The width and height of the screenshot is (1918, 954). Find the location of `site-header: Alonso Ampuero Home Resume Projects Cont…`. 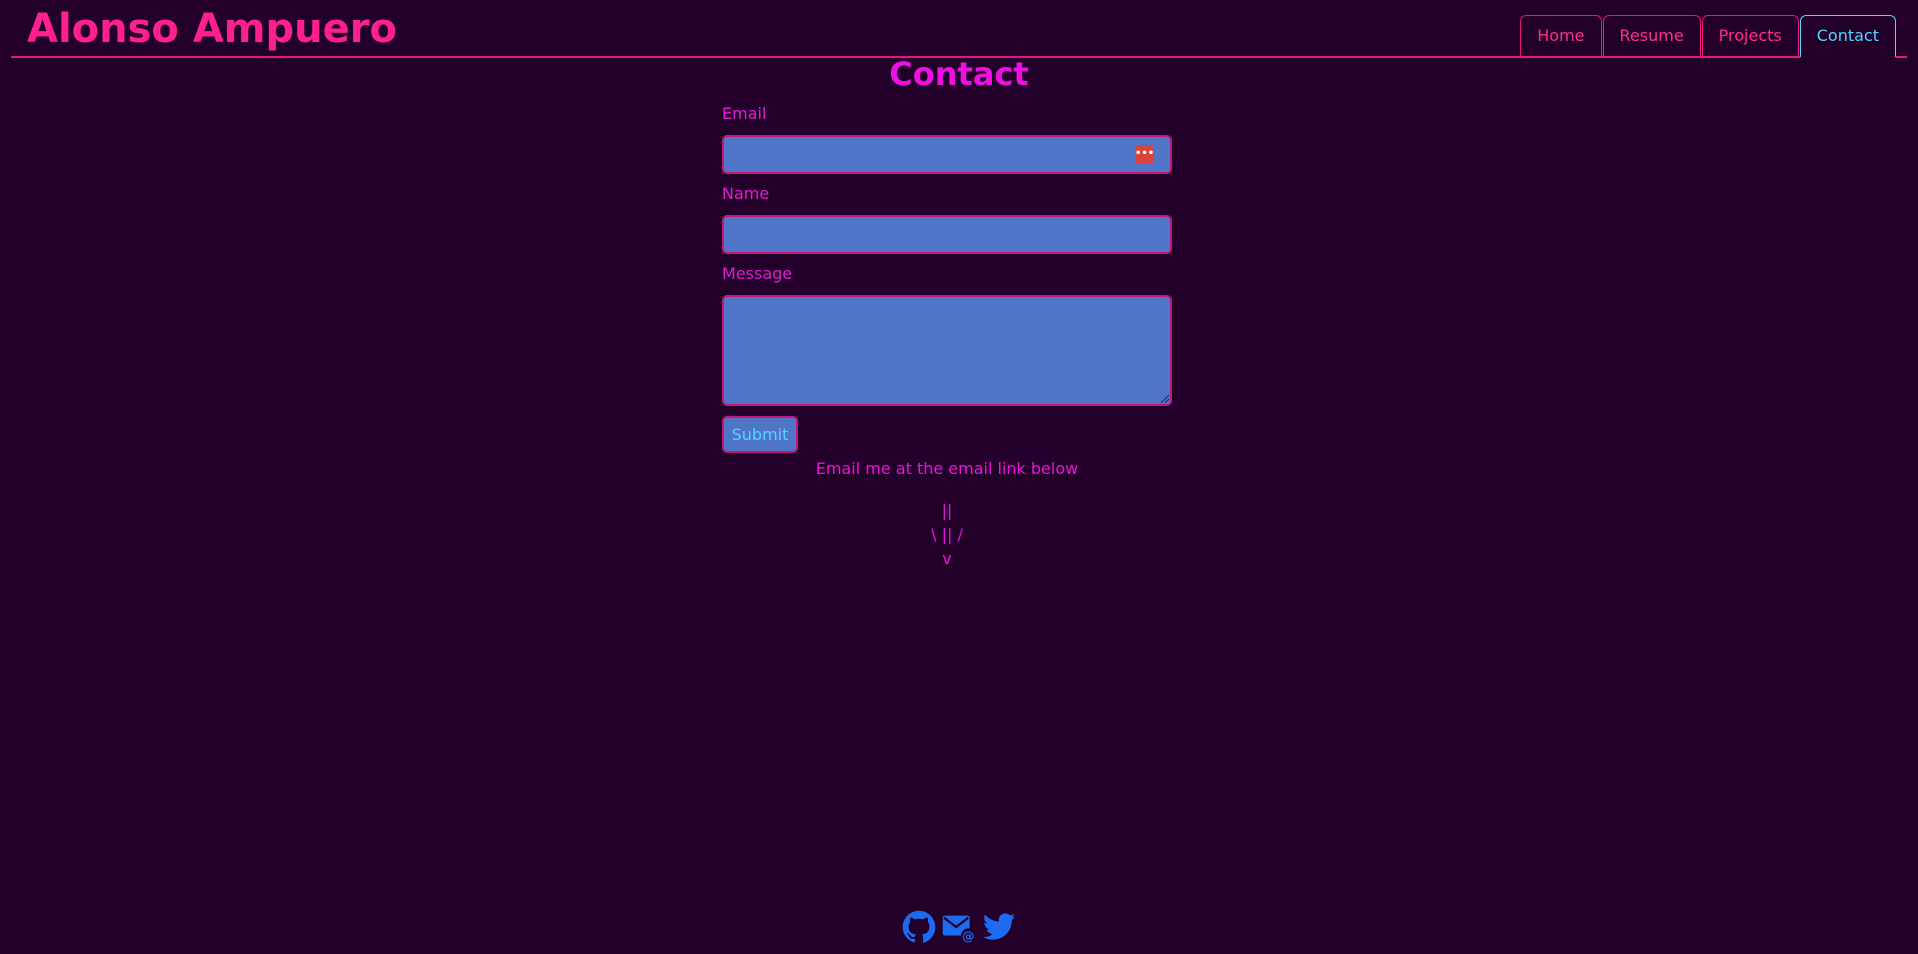

site-header: Alonso Ampuero Home Resume Projects Cont… is located at coordinates (959, 29).